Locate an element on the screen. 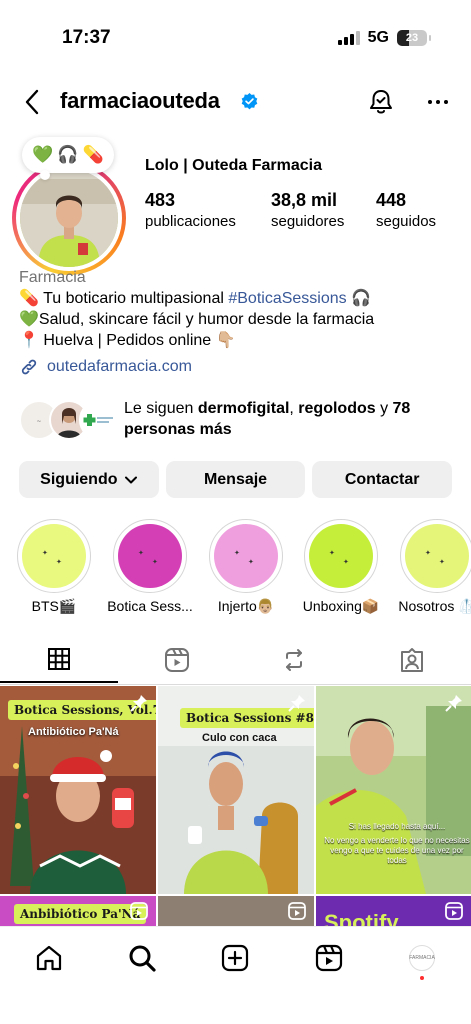  bio-text: 🎧 is located at coordinates (359, 298).